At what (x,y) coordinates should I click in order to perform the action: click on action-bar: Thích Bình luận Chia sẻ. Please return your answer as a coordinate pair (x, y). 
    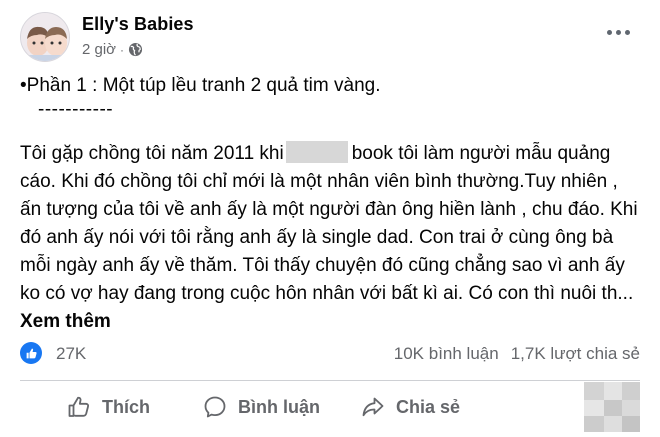
    Looking at the image, I should click on (300, 407).